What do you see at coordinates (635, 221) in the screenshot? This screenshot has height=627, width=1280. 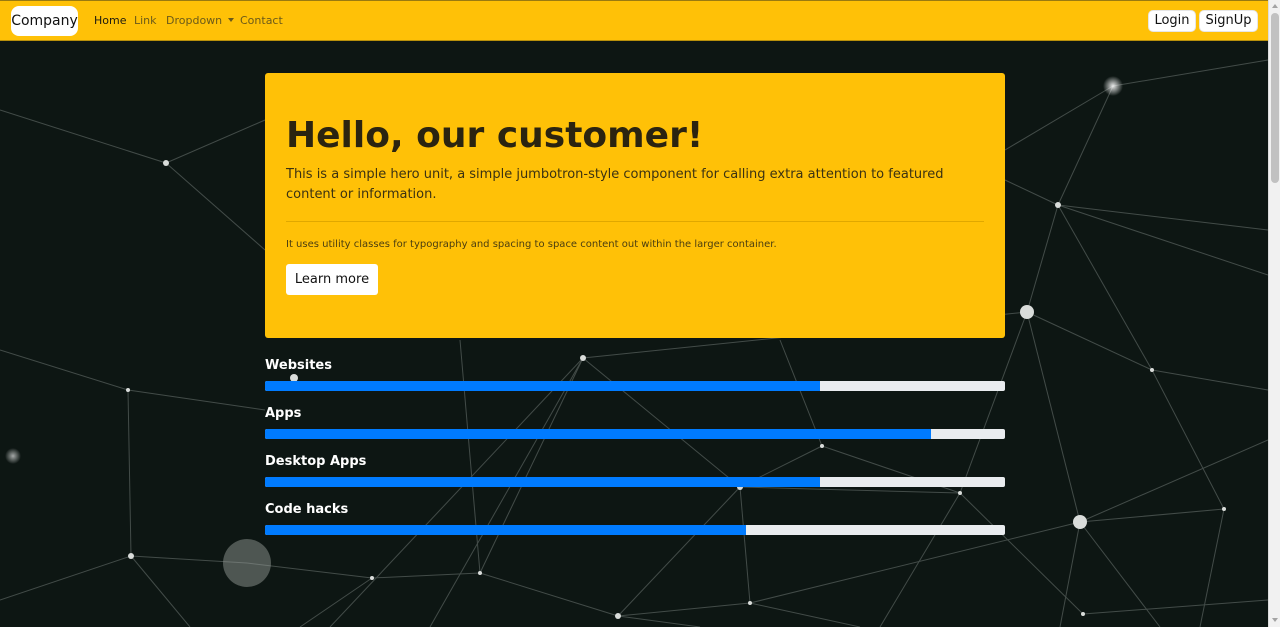 I see `hero-divider` at bounding box center [635, 221].